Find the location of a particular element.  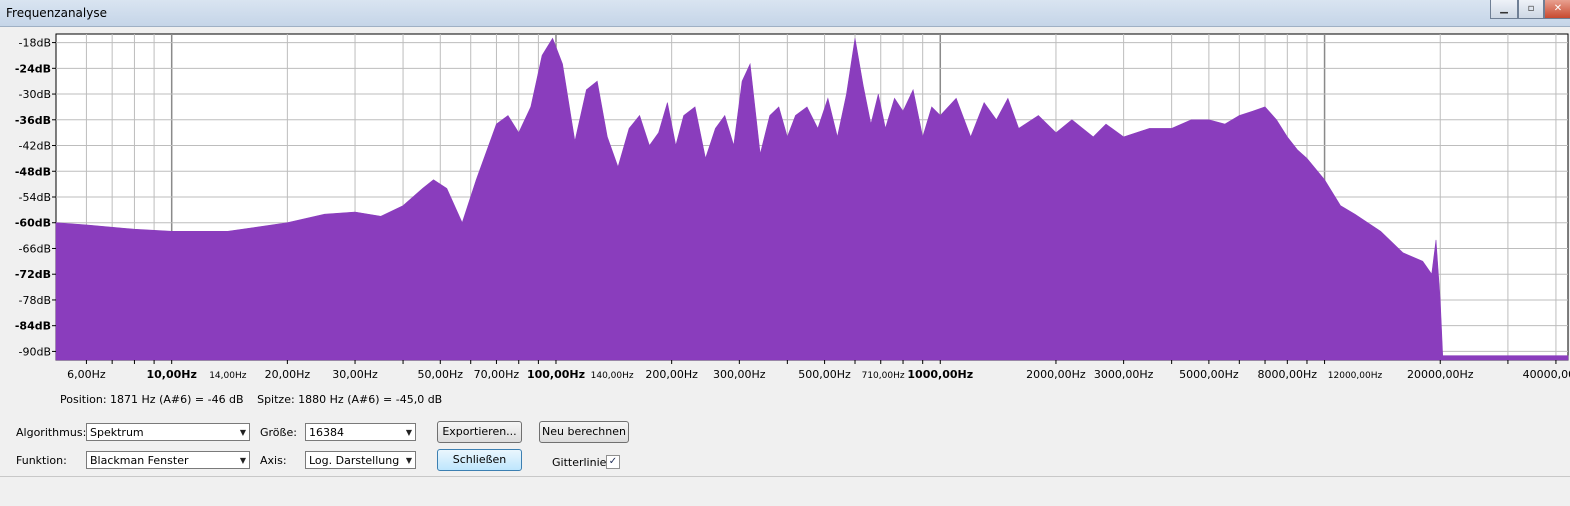

peak-readout: Spitze: 1880 Hz (A#6) = -45,0 dB is located at coordinates (350, 399).